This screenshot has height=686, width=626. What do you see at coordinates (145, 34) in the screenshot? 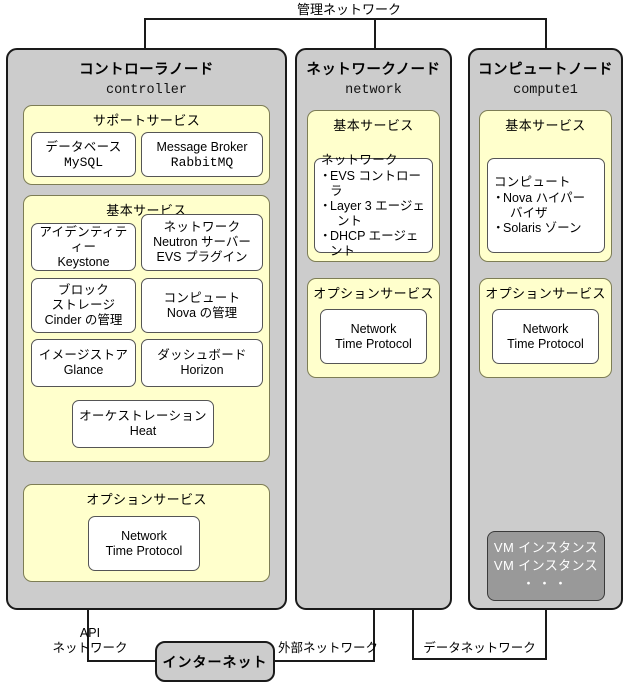
I see `management-drop-controller` at bounding box center [145, 34].